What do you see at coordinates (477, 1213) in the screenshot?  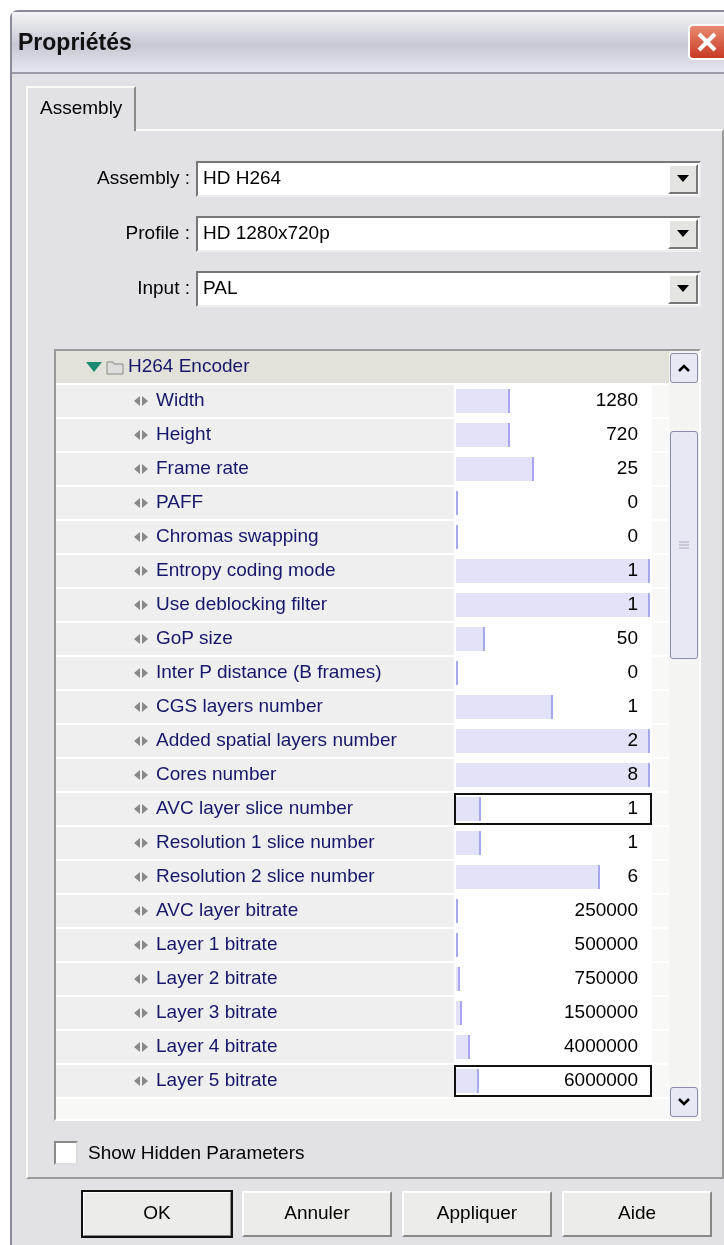 I see `dialog-button: Appliquer` at bounding box center [477, 1213].